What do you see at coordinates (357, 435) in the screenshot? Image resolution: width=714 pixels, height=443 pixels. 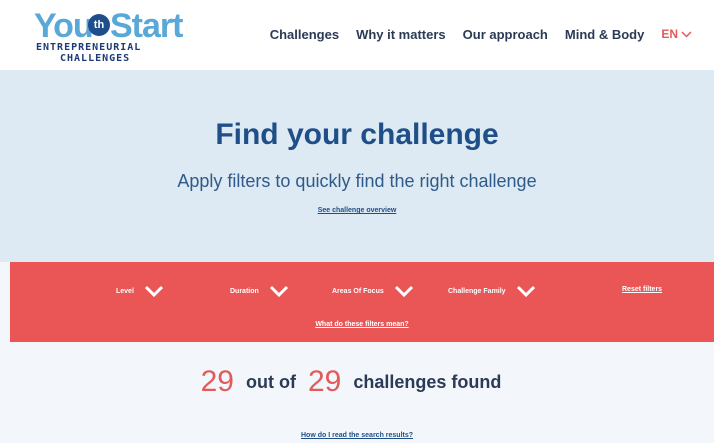 I see `read-results-help-link: How do I read the search results?` at bounding box center [357, 435].